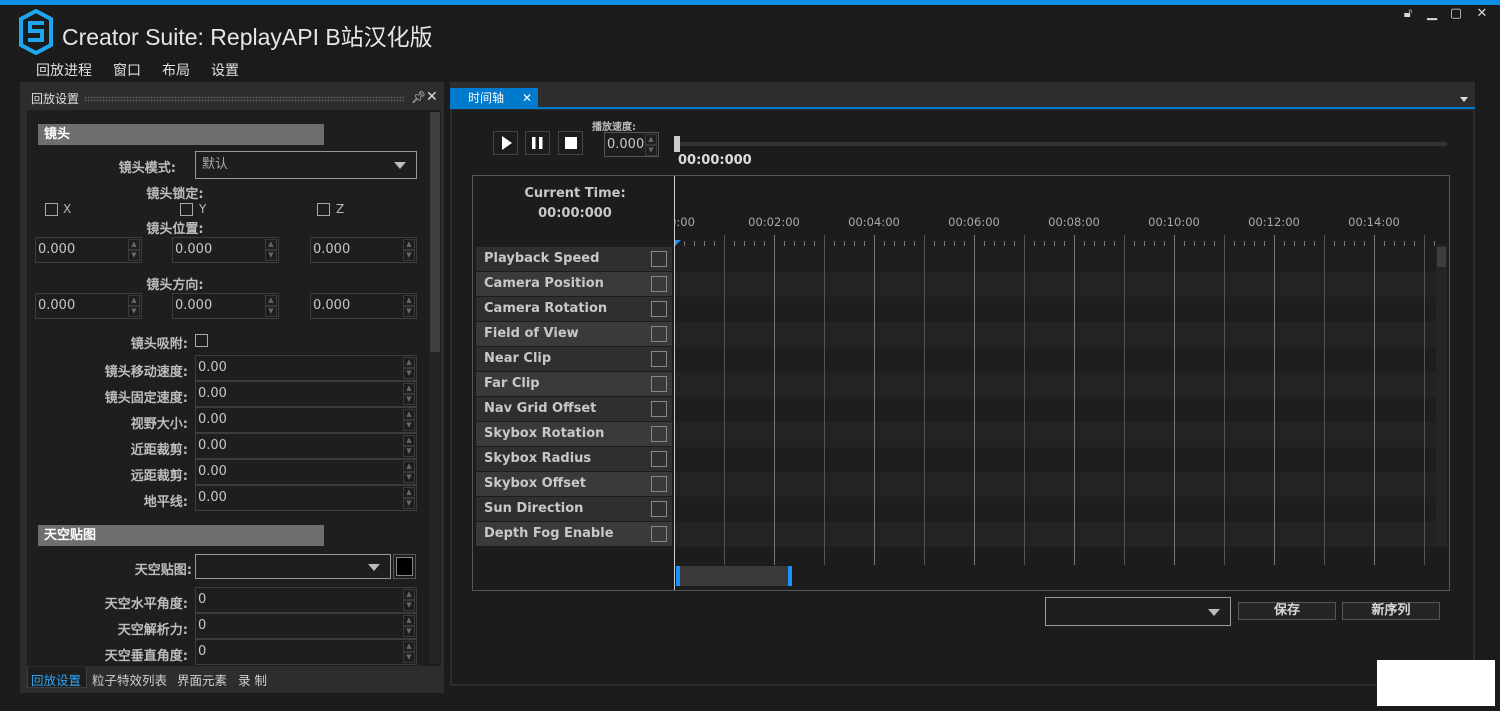  I want to click on save-button: 保存, so click(1287, 611).